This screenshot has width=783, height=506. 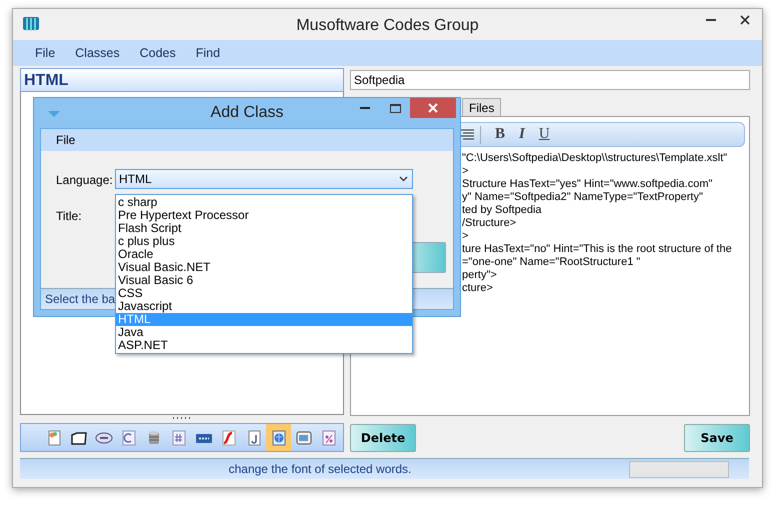 What do you see at coordinates (264, 215) in the screenshot?
I see `dropdown-option: Pre Hypertext Processor` at bounding box center [264, 215].